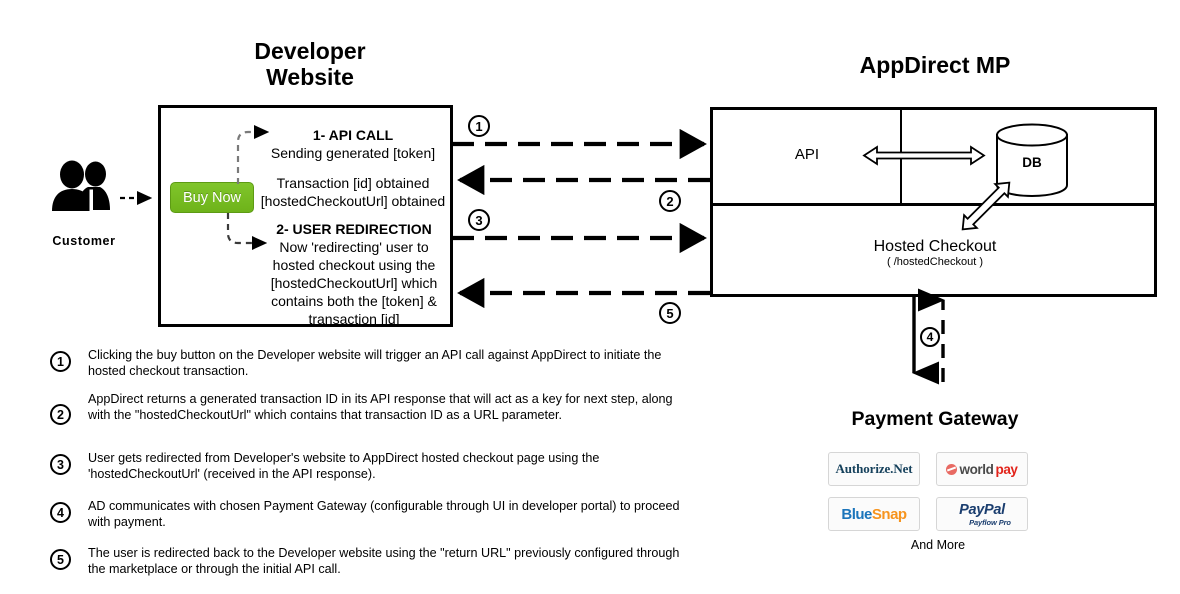 The width and height of the screenshot is (1180, 594). Describe the element at coordinates (60, 512) in the screenshot. I see `legend-number-4: 4` at that location.